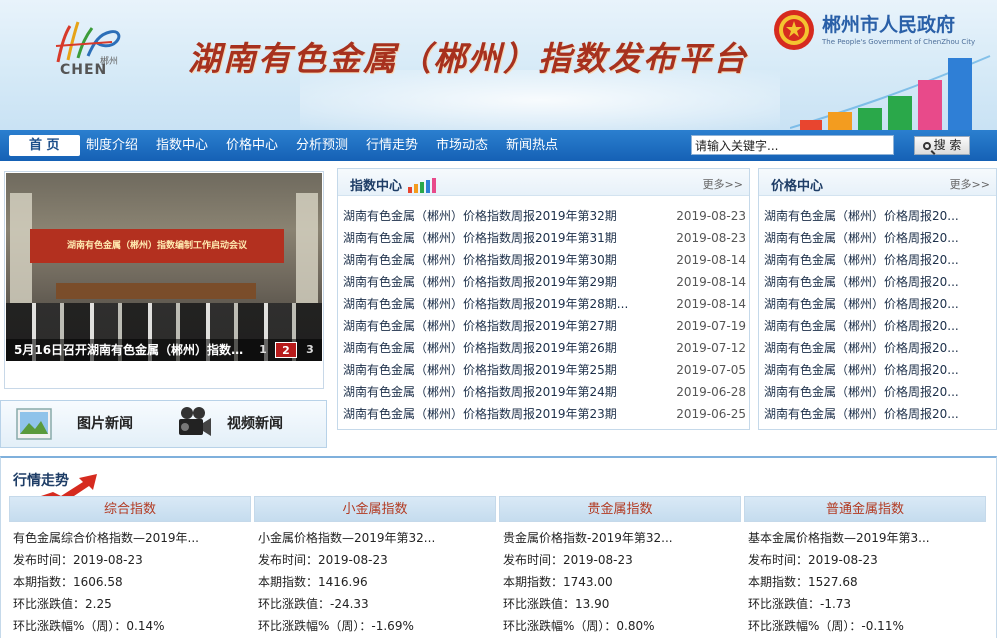 This screenshot has height=638, width=997. Describe the element at coordinates (620, 509) in the screenshot. I see `trend-column-header: 贵金属指数` at that location.